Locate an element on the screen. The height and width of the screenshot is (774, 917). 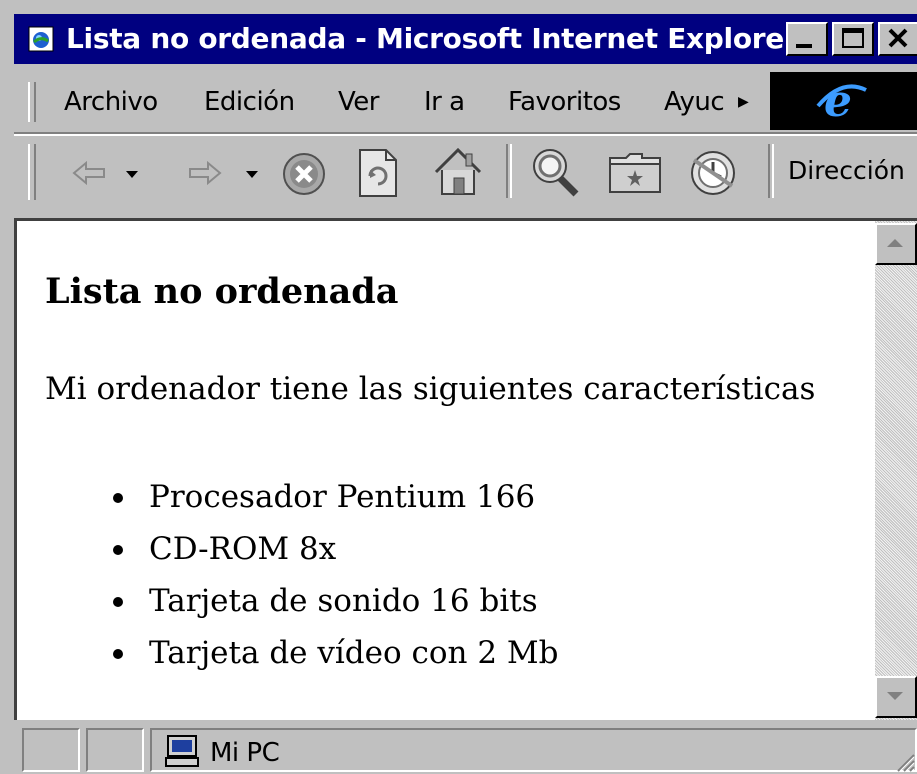
list-item-text: Tarjeta de sonido 16 bits is located at coordinates (343, 601).